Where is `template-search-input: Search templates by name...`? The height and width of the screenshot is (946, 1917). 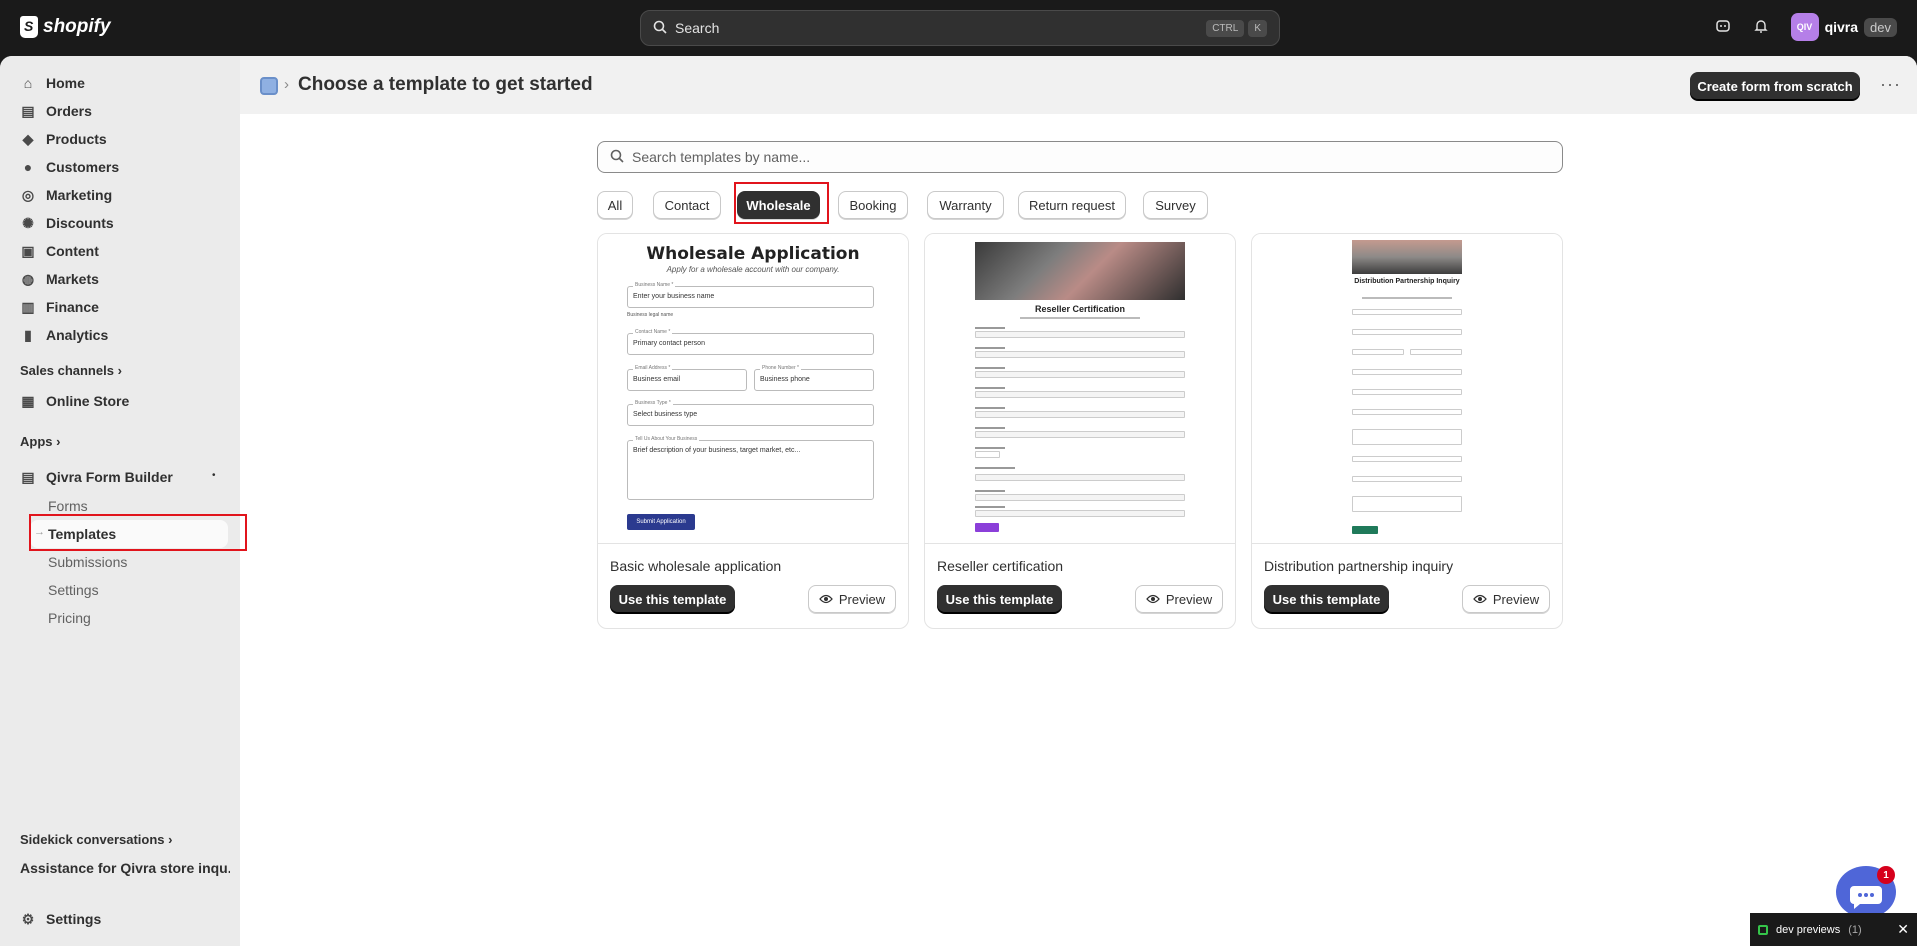 template-search-input: Search templates by name... is located at coordinates (1080, 157).